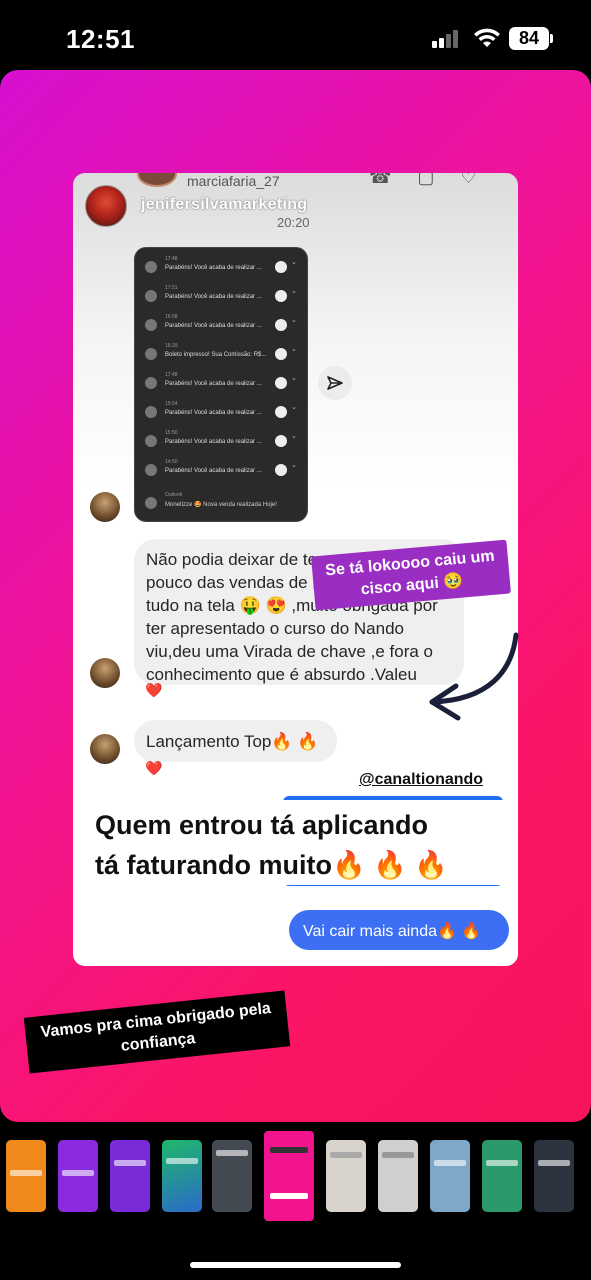 This screenshot has width=591, height=1280. What do you see at coordinates (447, 39) in the screenshot?
I see `cellular-signal-icon` at bounding box center [447, 39].